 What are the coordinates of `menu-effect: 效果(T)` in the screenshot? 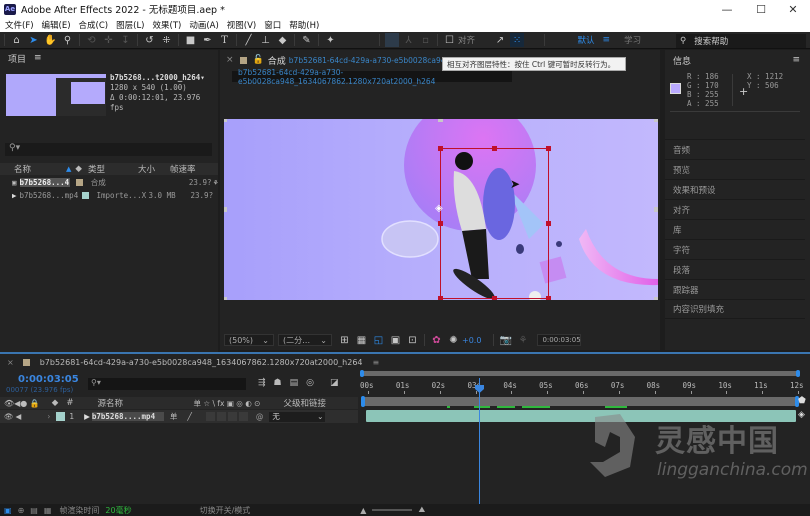 It's located at (167, 25).